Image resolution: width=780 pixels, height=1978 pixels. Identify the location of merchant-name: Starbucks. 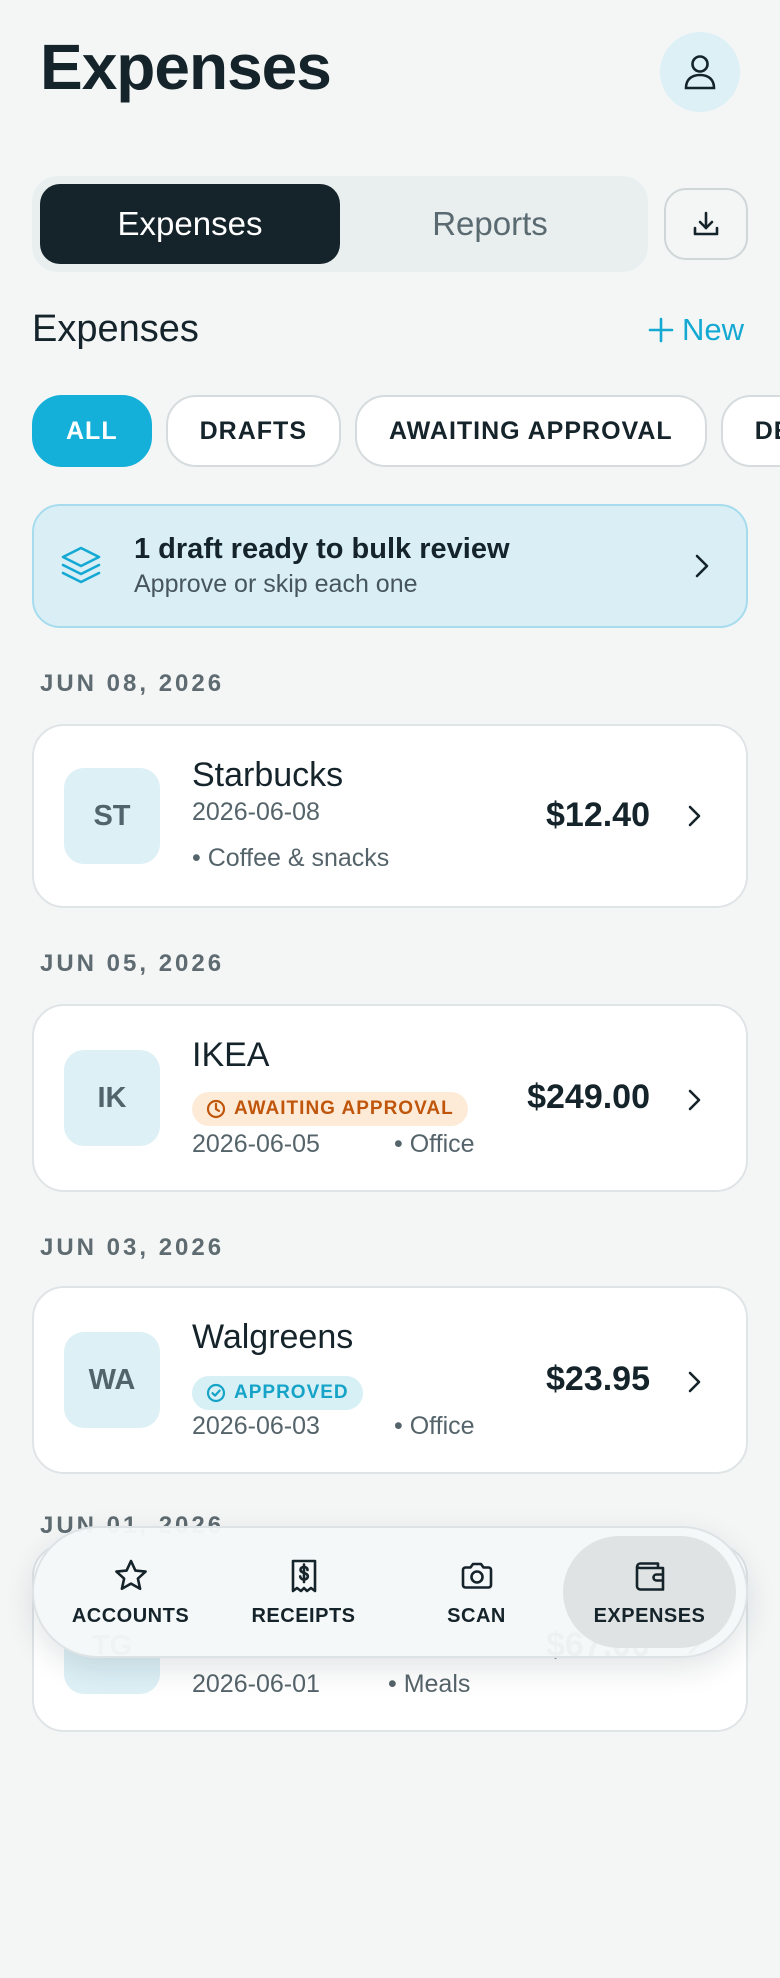
(268, 775).